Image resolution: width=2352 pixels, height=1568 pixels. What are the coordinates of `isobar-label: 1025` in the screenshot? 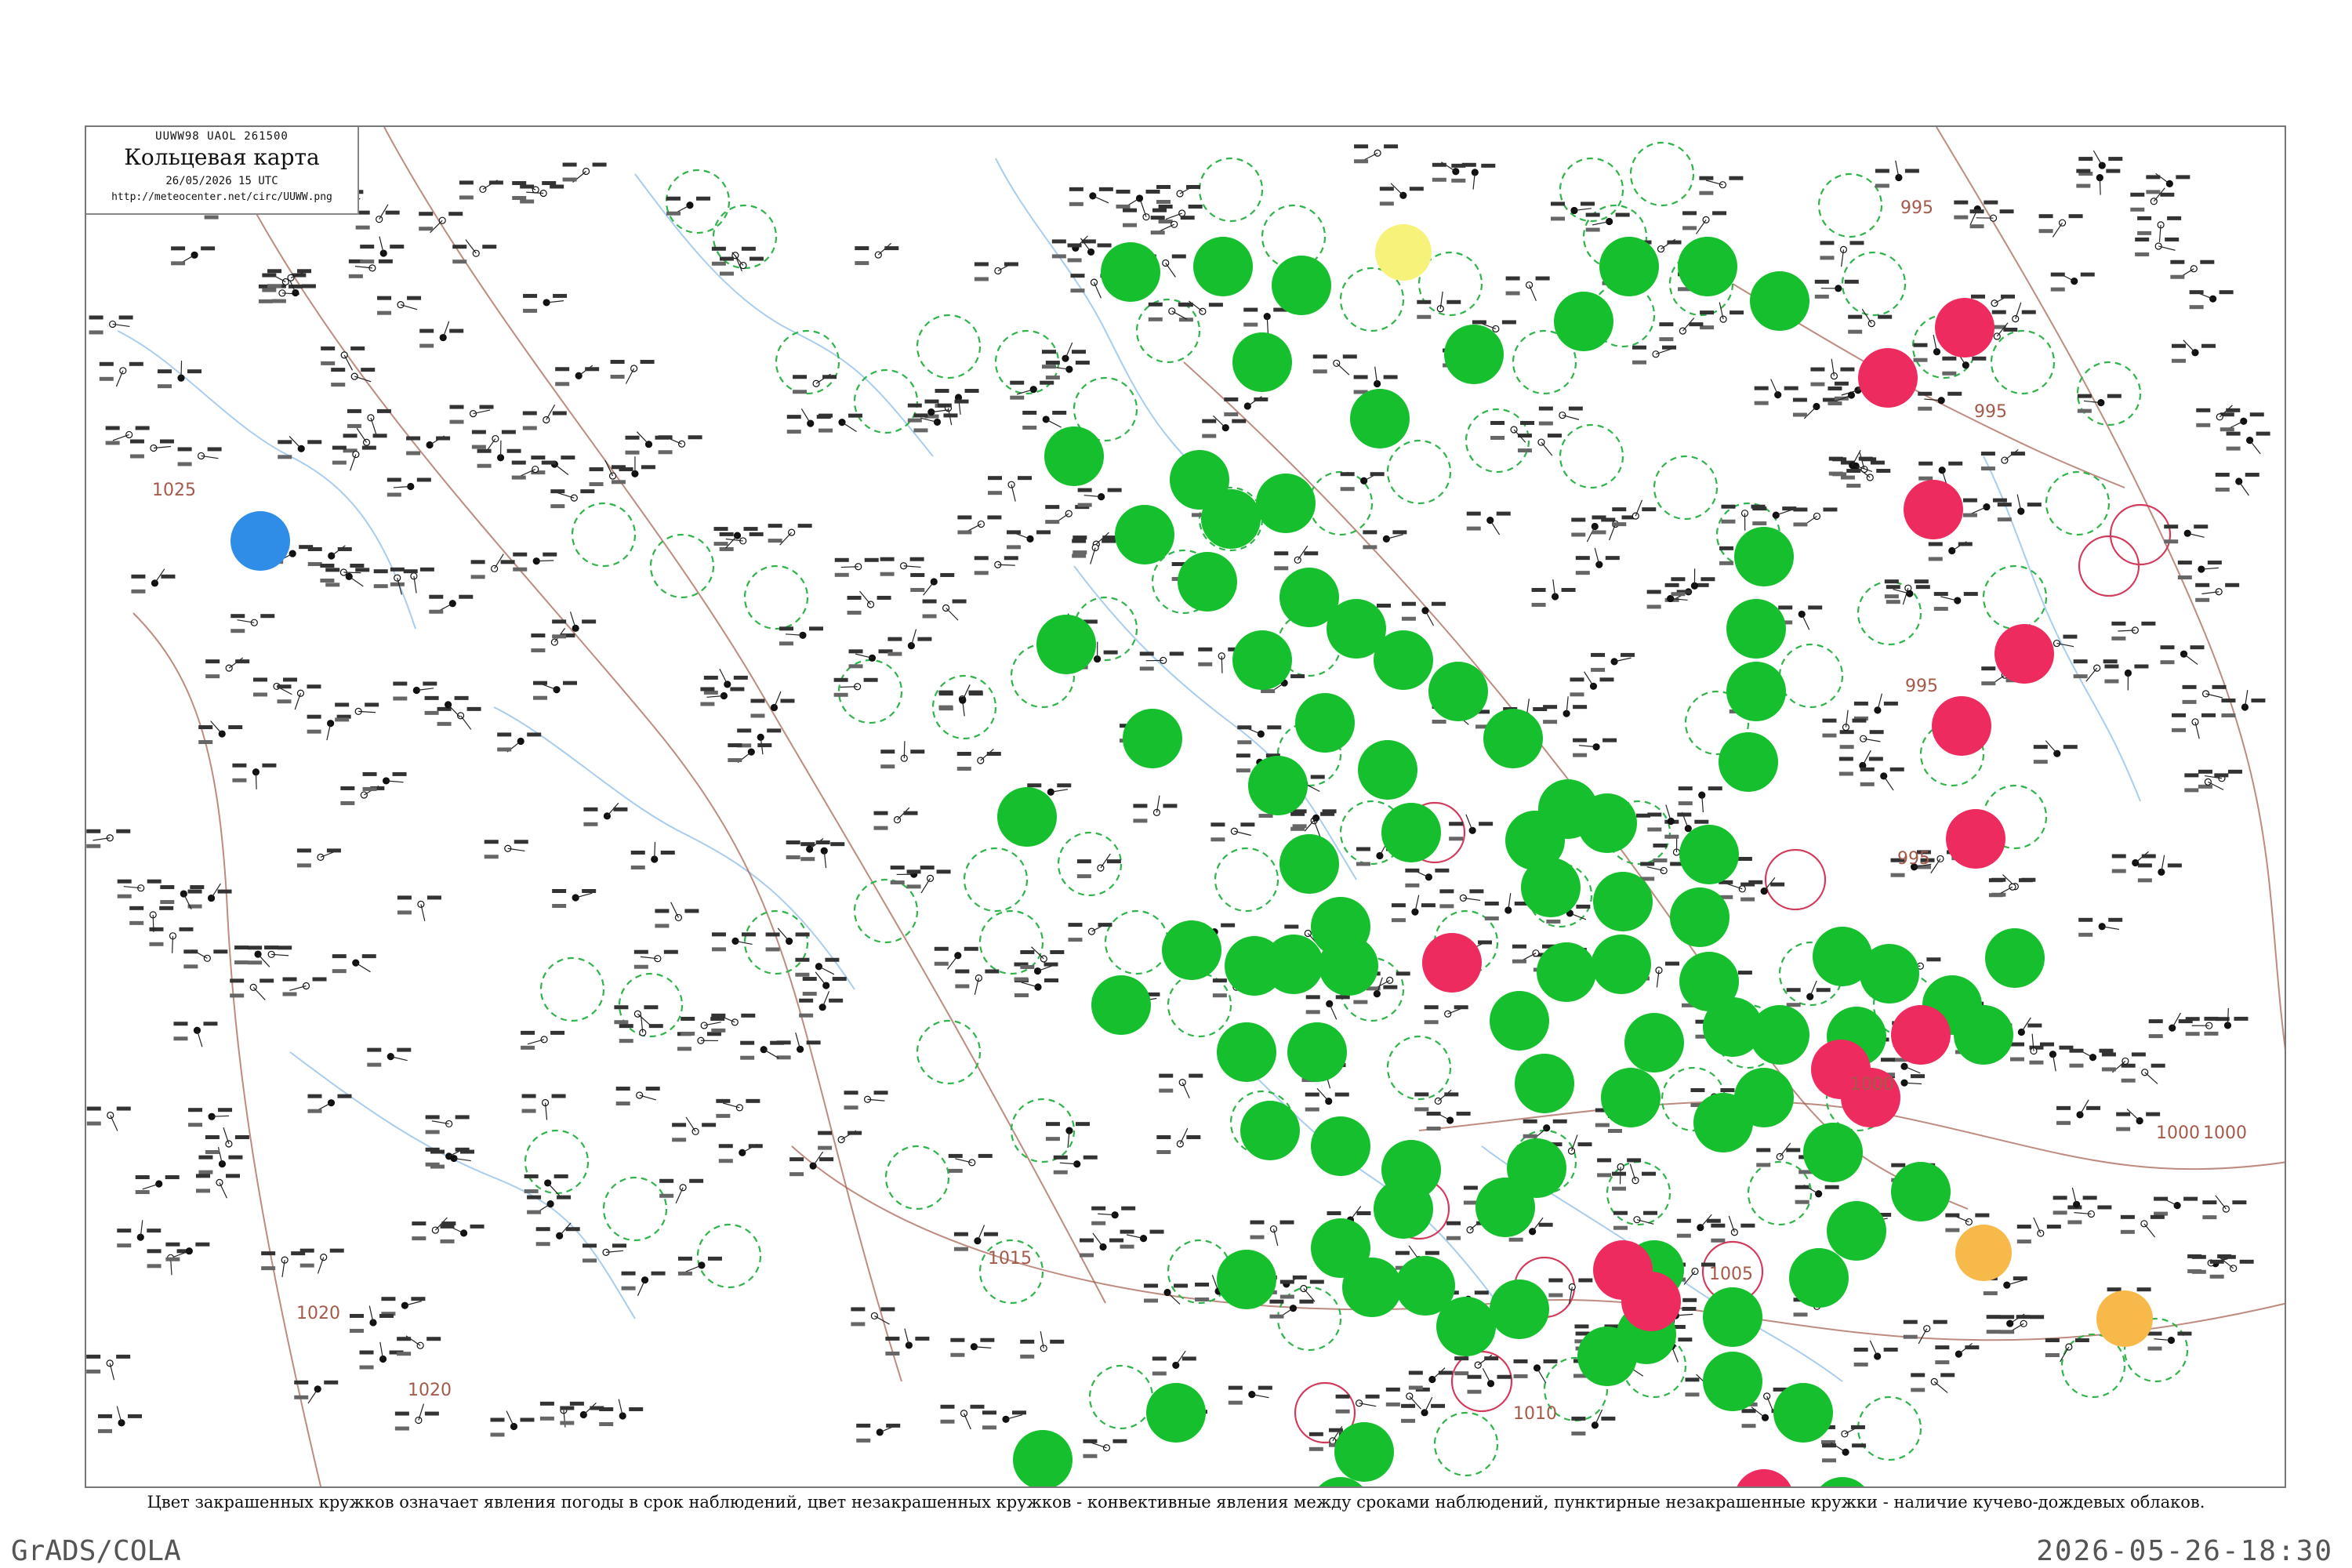 It's located at (174, 491).